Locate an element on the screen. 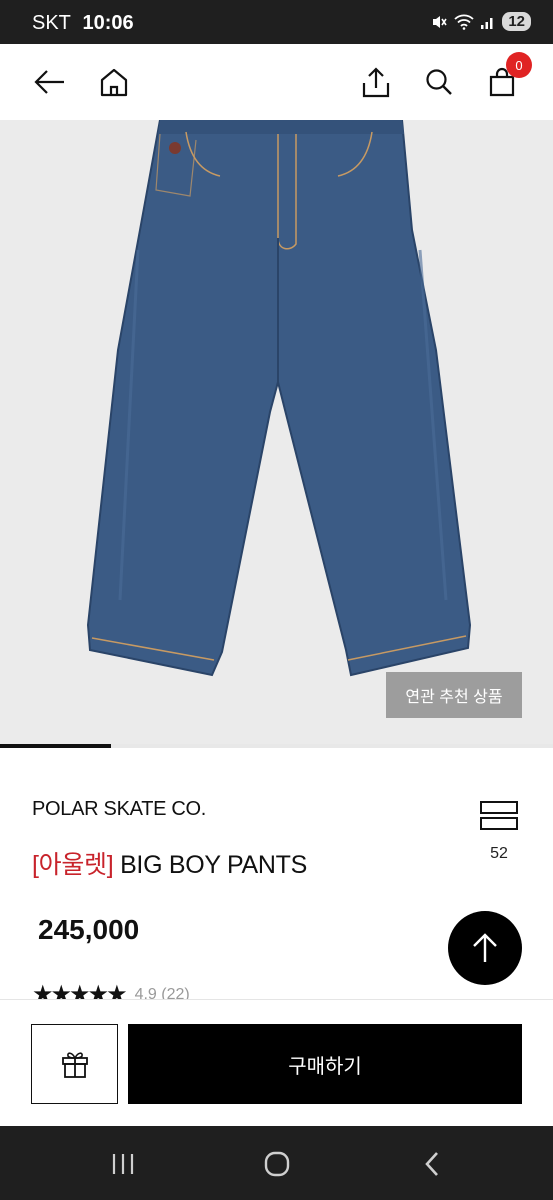 The height and width of the screenshot is (1200, 553). rating-text: 4.9 (22) is located at coordinates (162, 993).